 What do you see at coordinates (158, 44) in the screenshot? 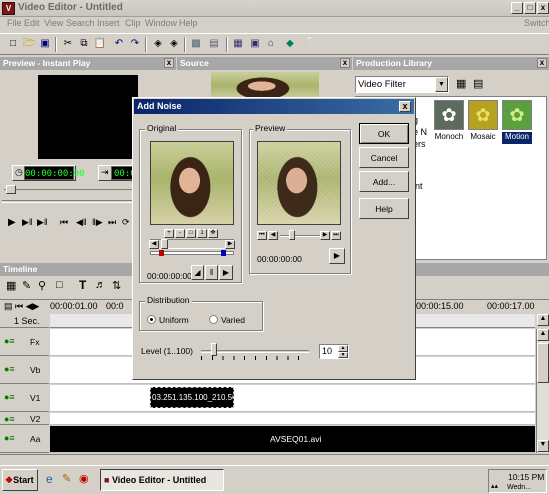
I see `find-icon: ◈` at bounding box center [158, 44].